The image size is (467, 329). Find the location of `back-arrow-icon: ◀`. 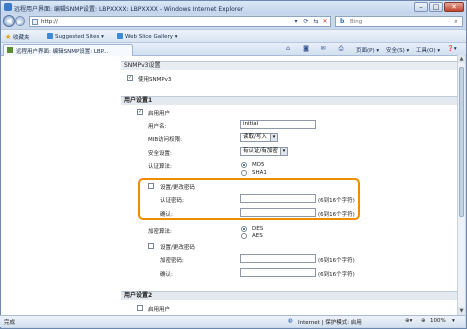

back-arrow-icon: ◀ is located at coordinates (9, 21).